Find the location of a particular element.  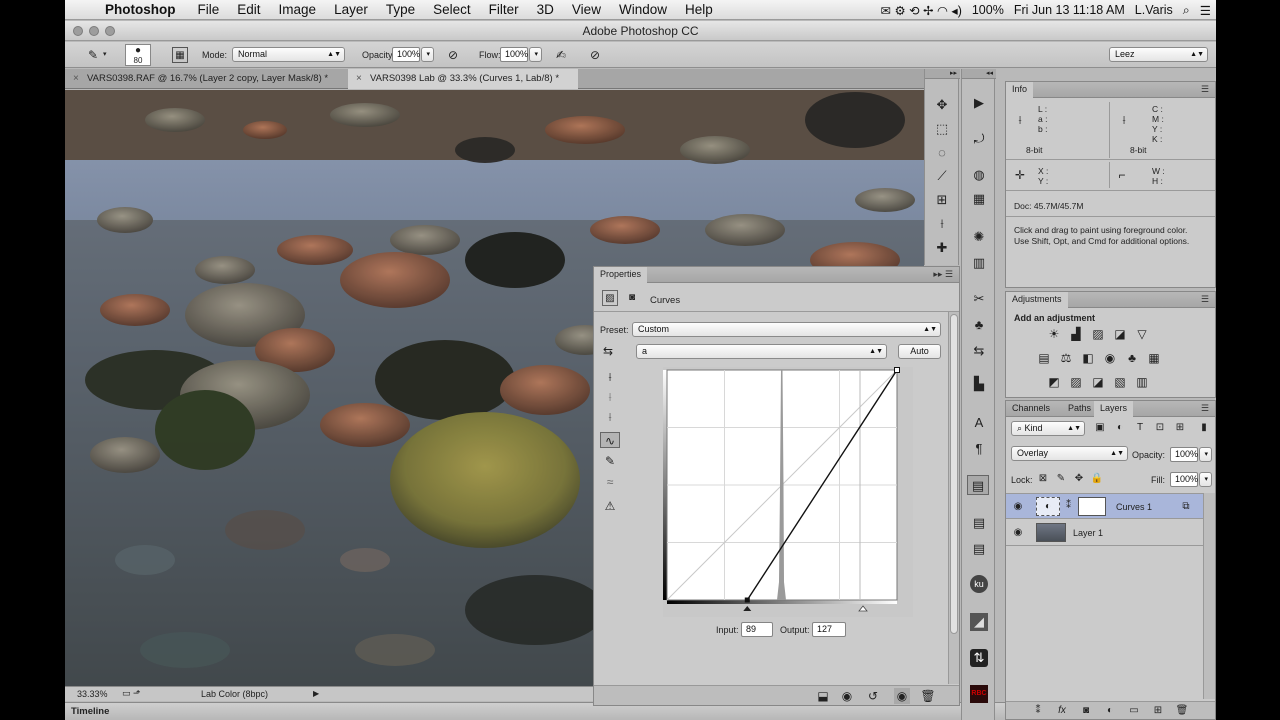

visibility-eye-icon: ◉ is located at coordinates (1018, 507).